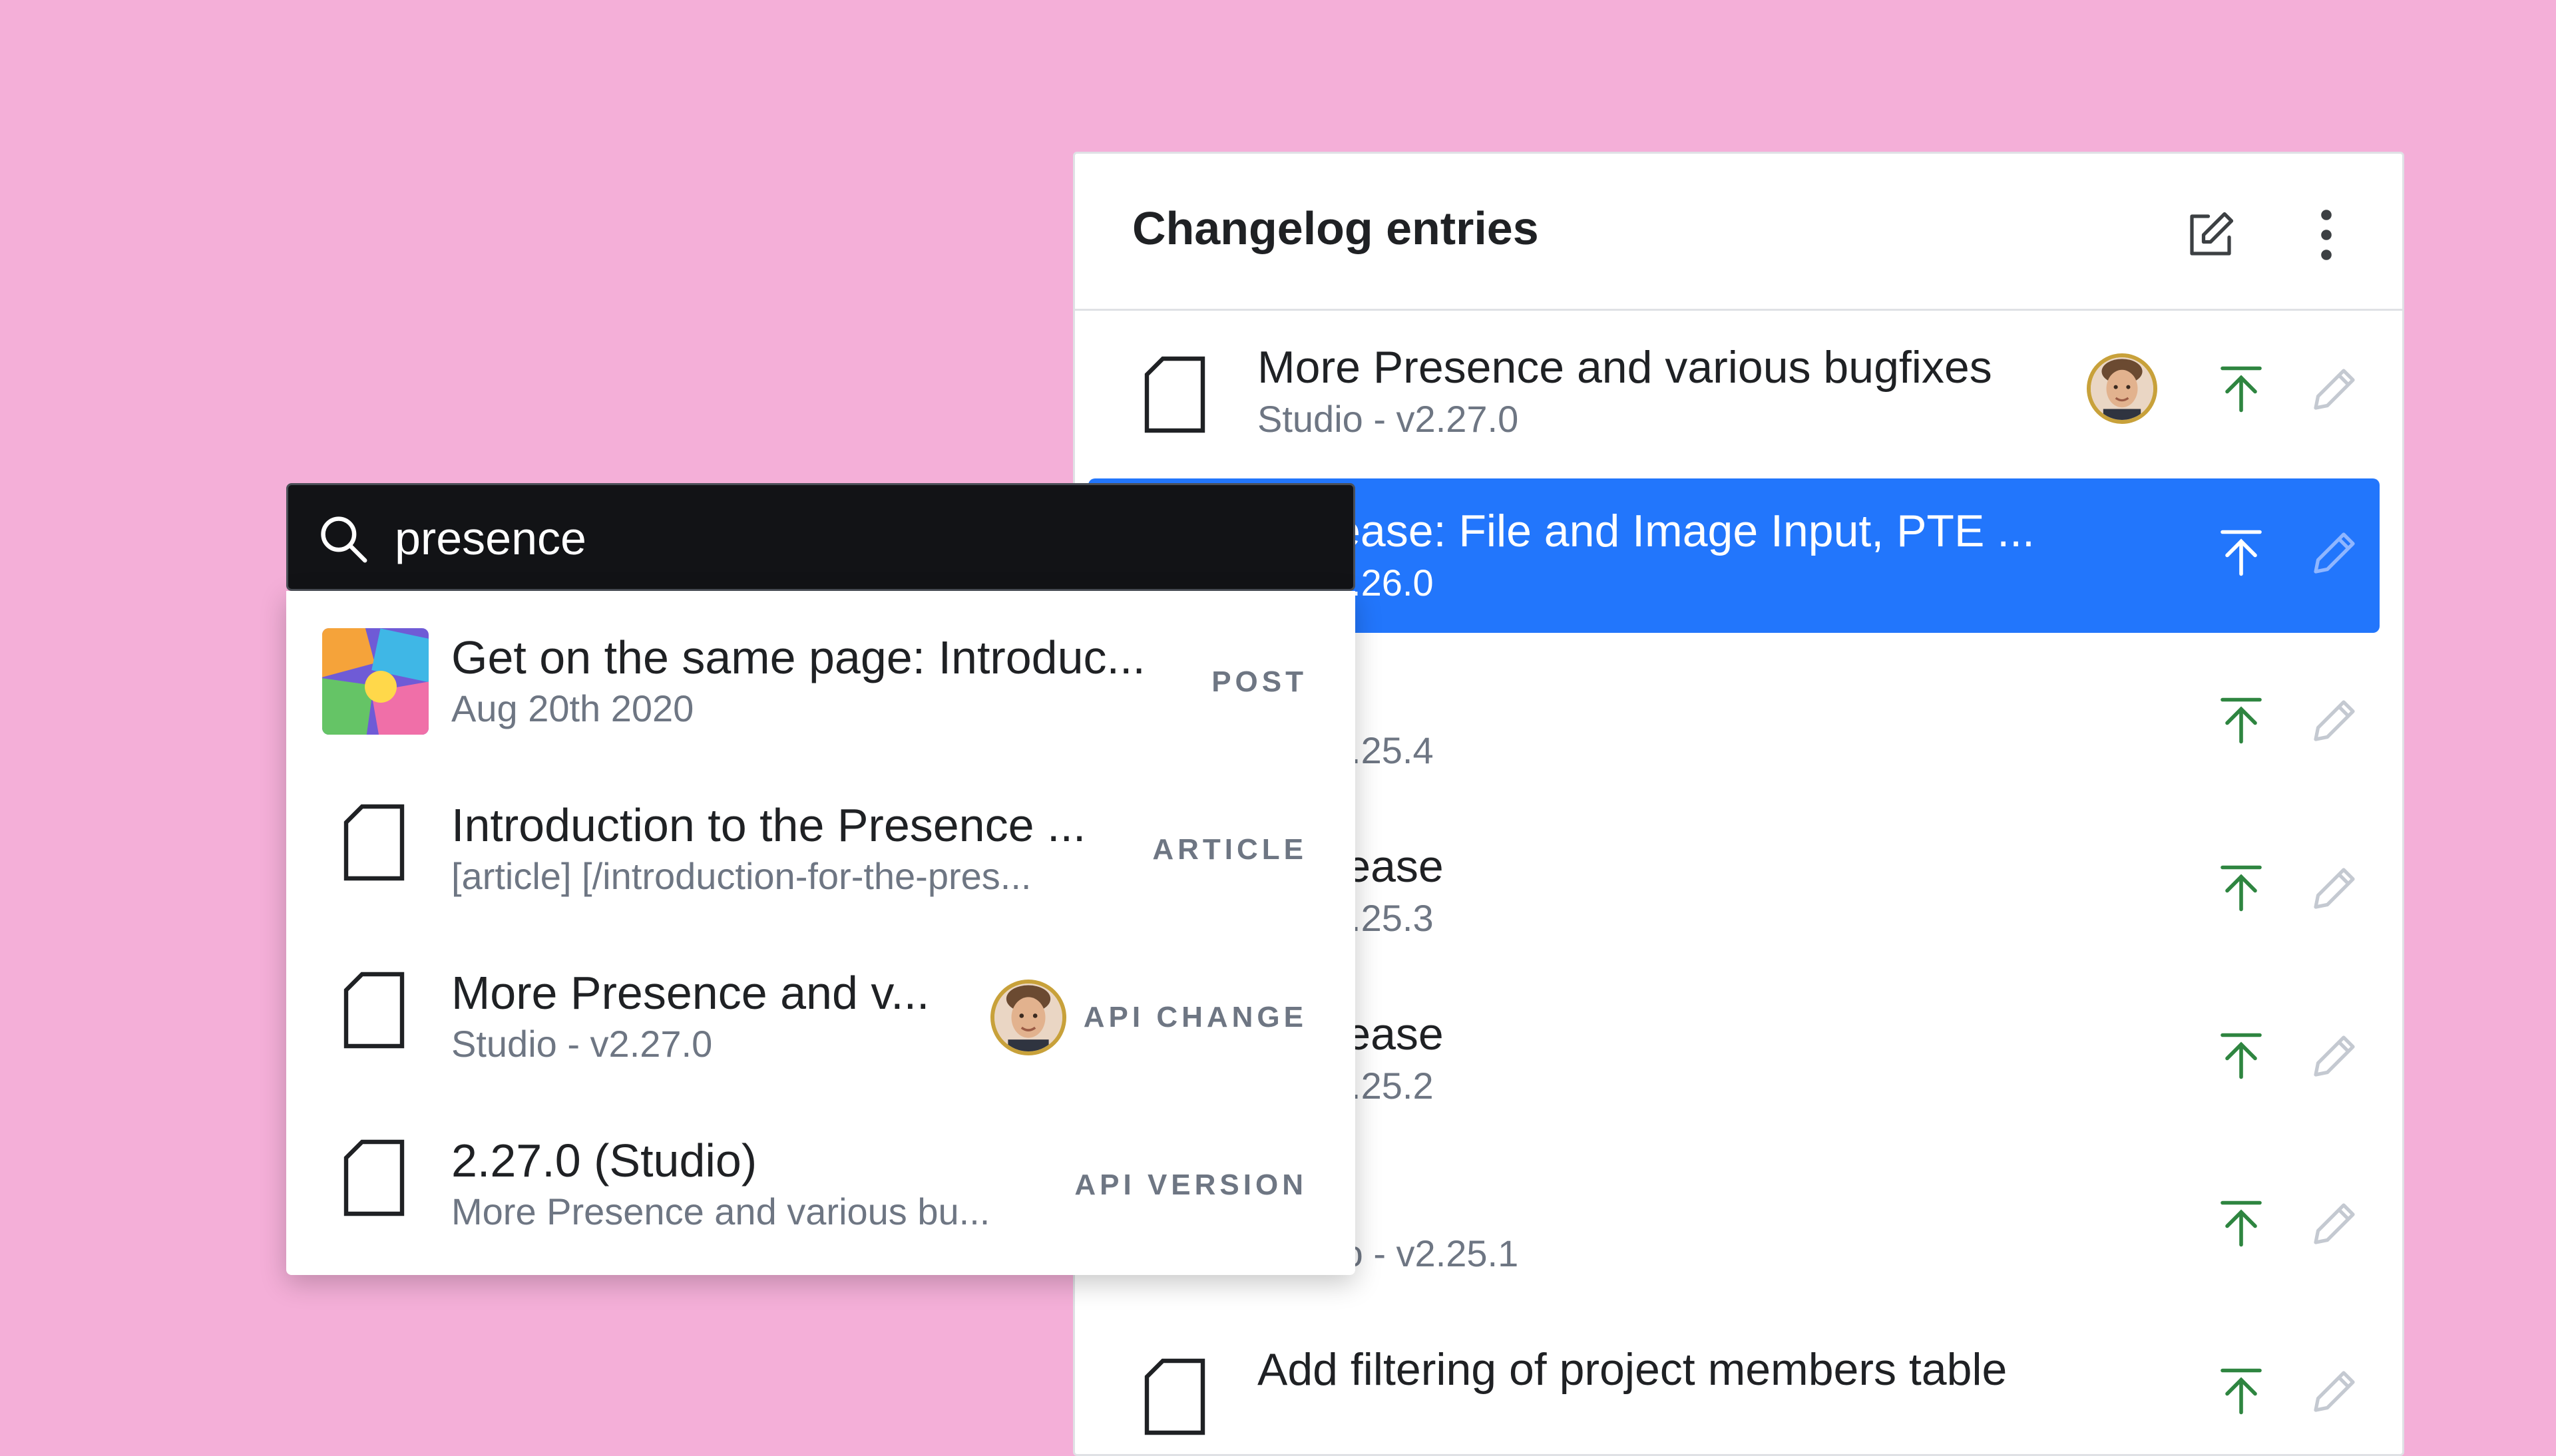 The height and width of the screenshot is (1456, 2556). I want to click on result-type-badge: POST, so click(1259, 682).